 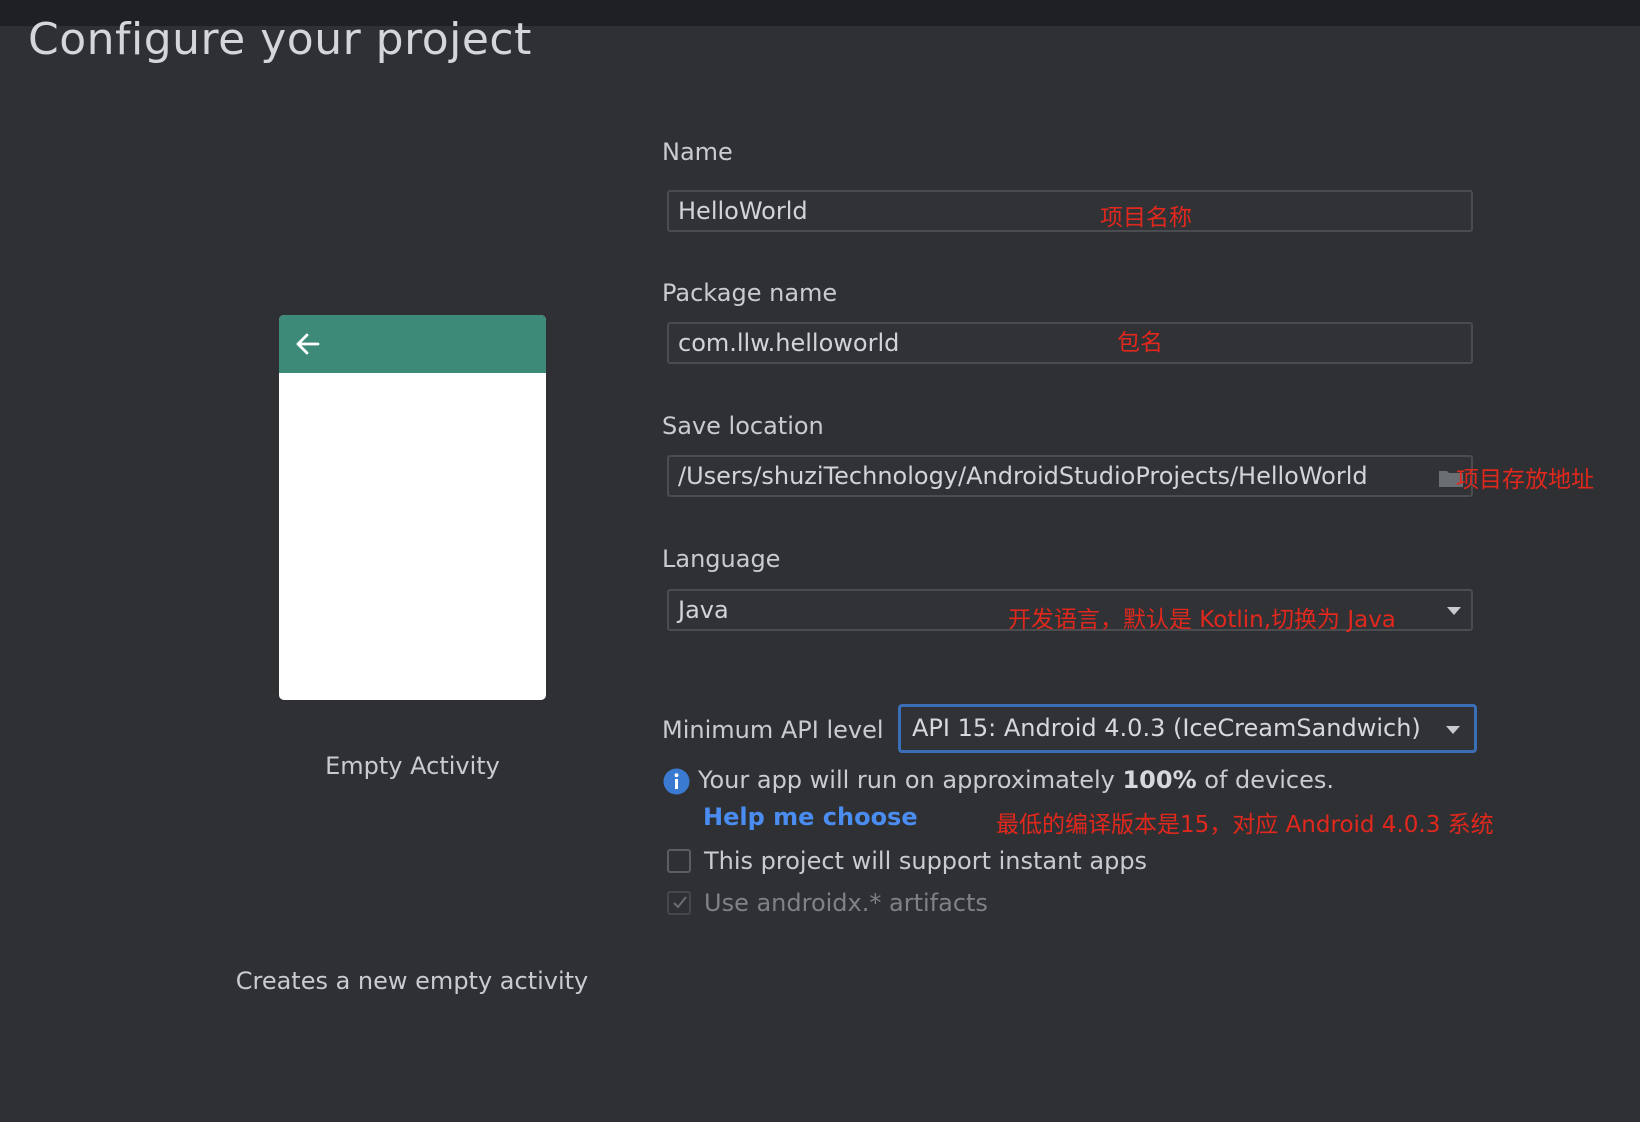 I want to click on package-field, so click(x=1070, y=343).